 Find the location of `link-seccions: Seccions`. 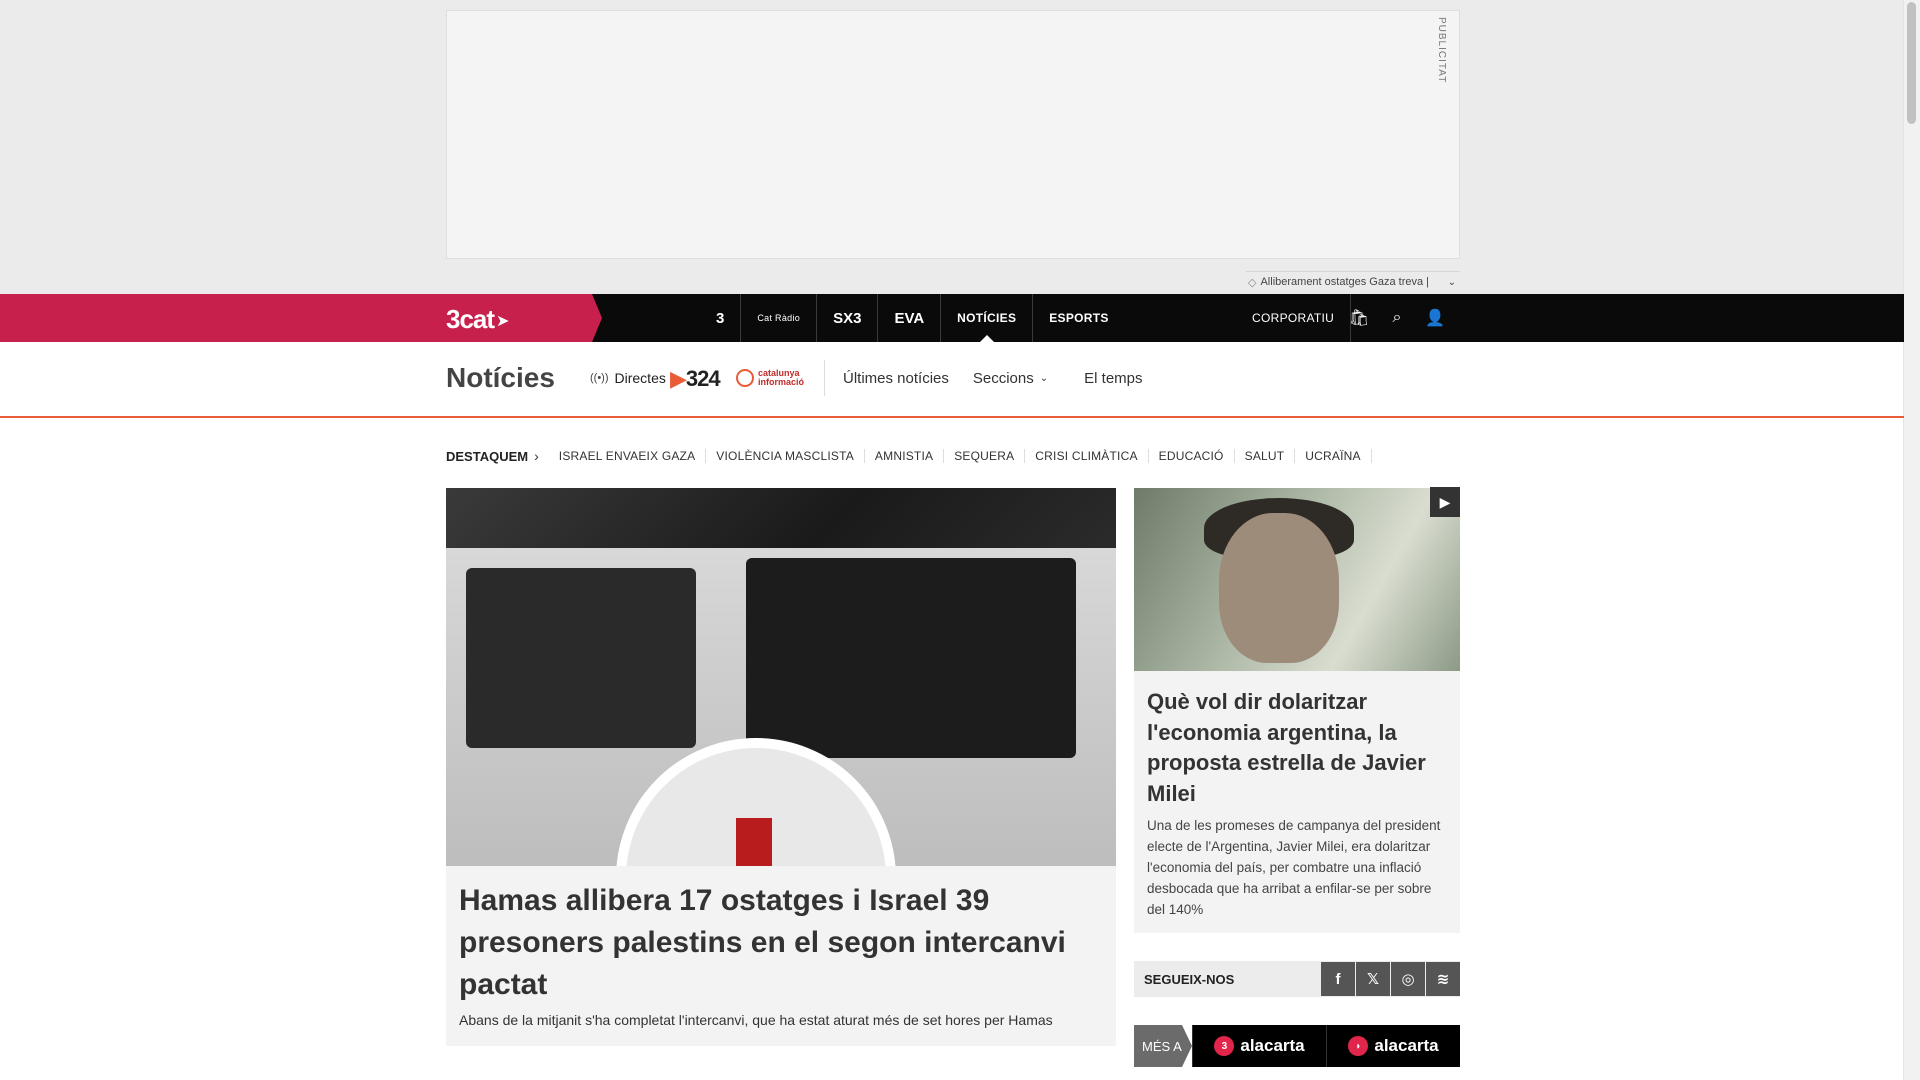

link-seccions: Seccions is located at coordinates (1003, 378).